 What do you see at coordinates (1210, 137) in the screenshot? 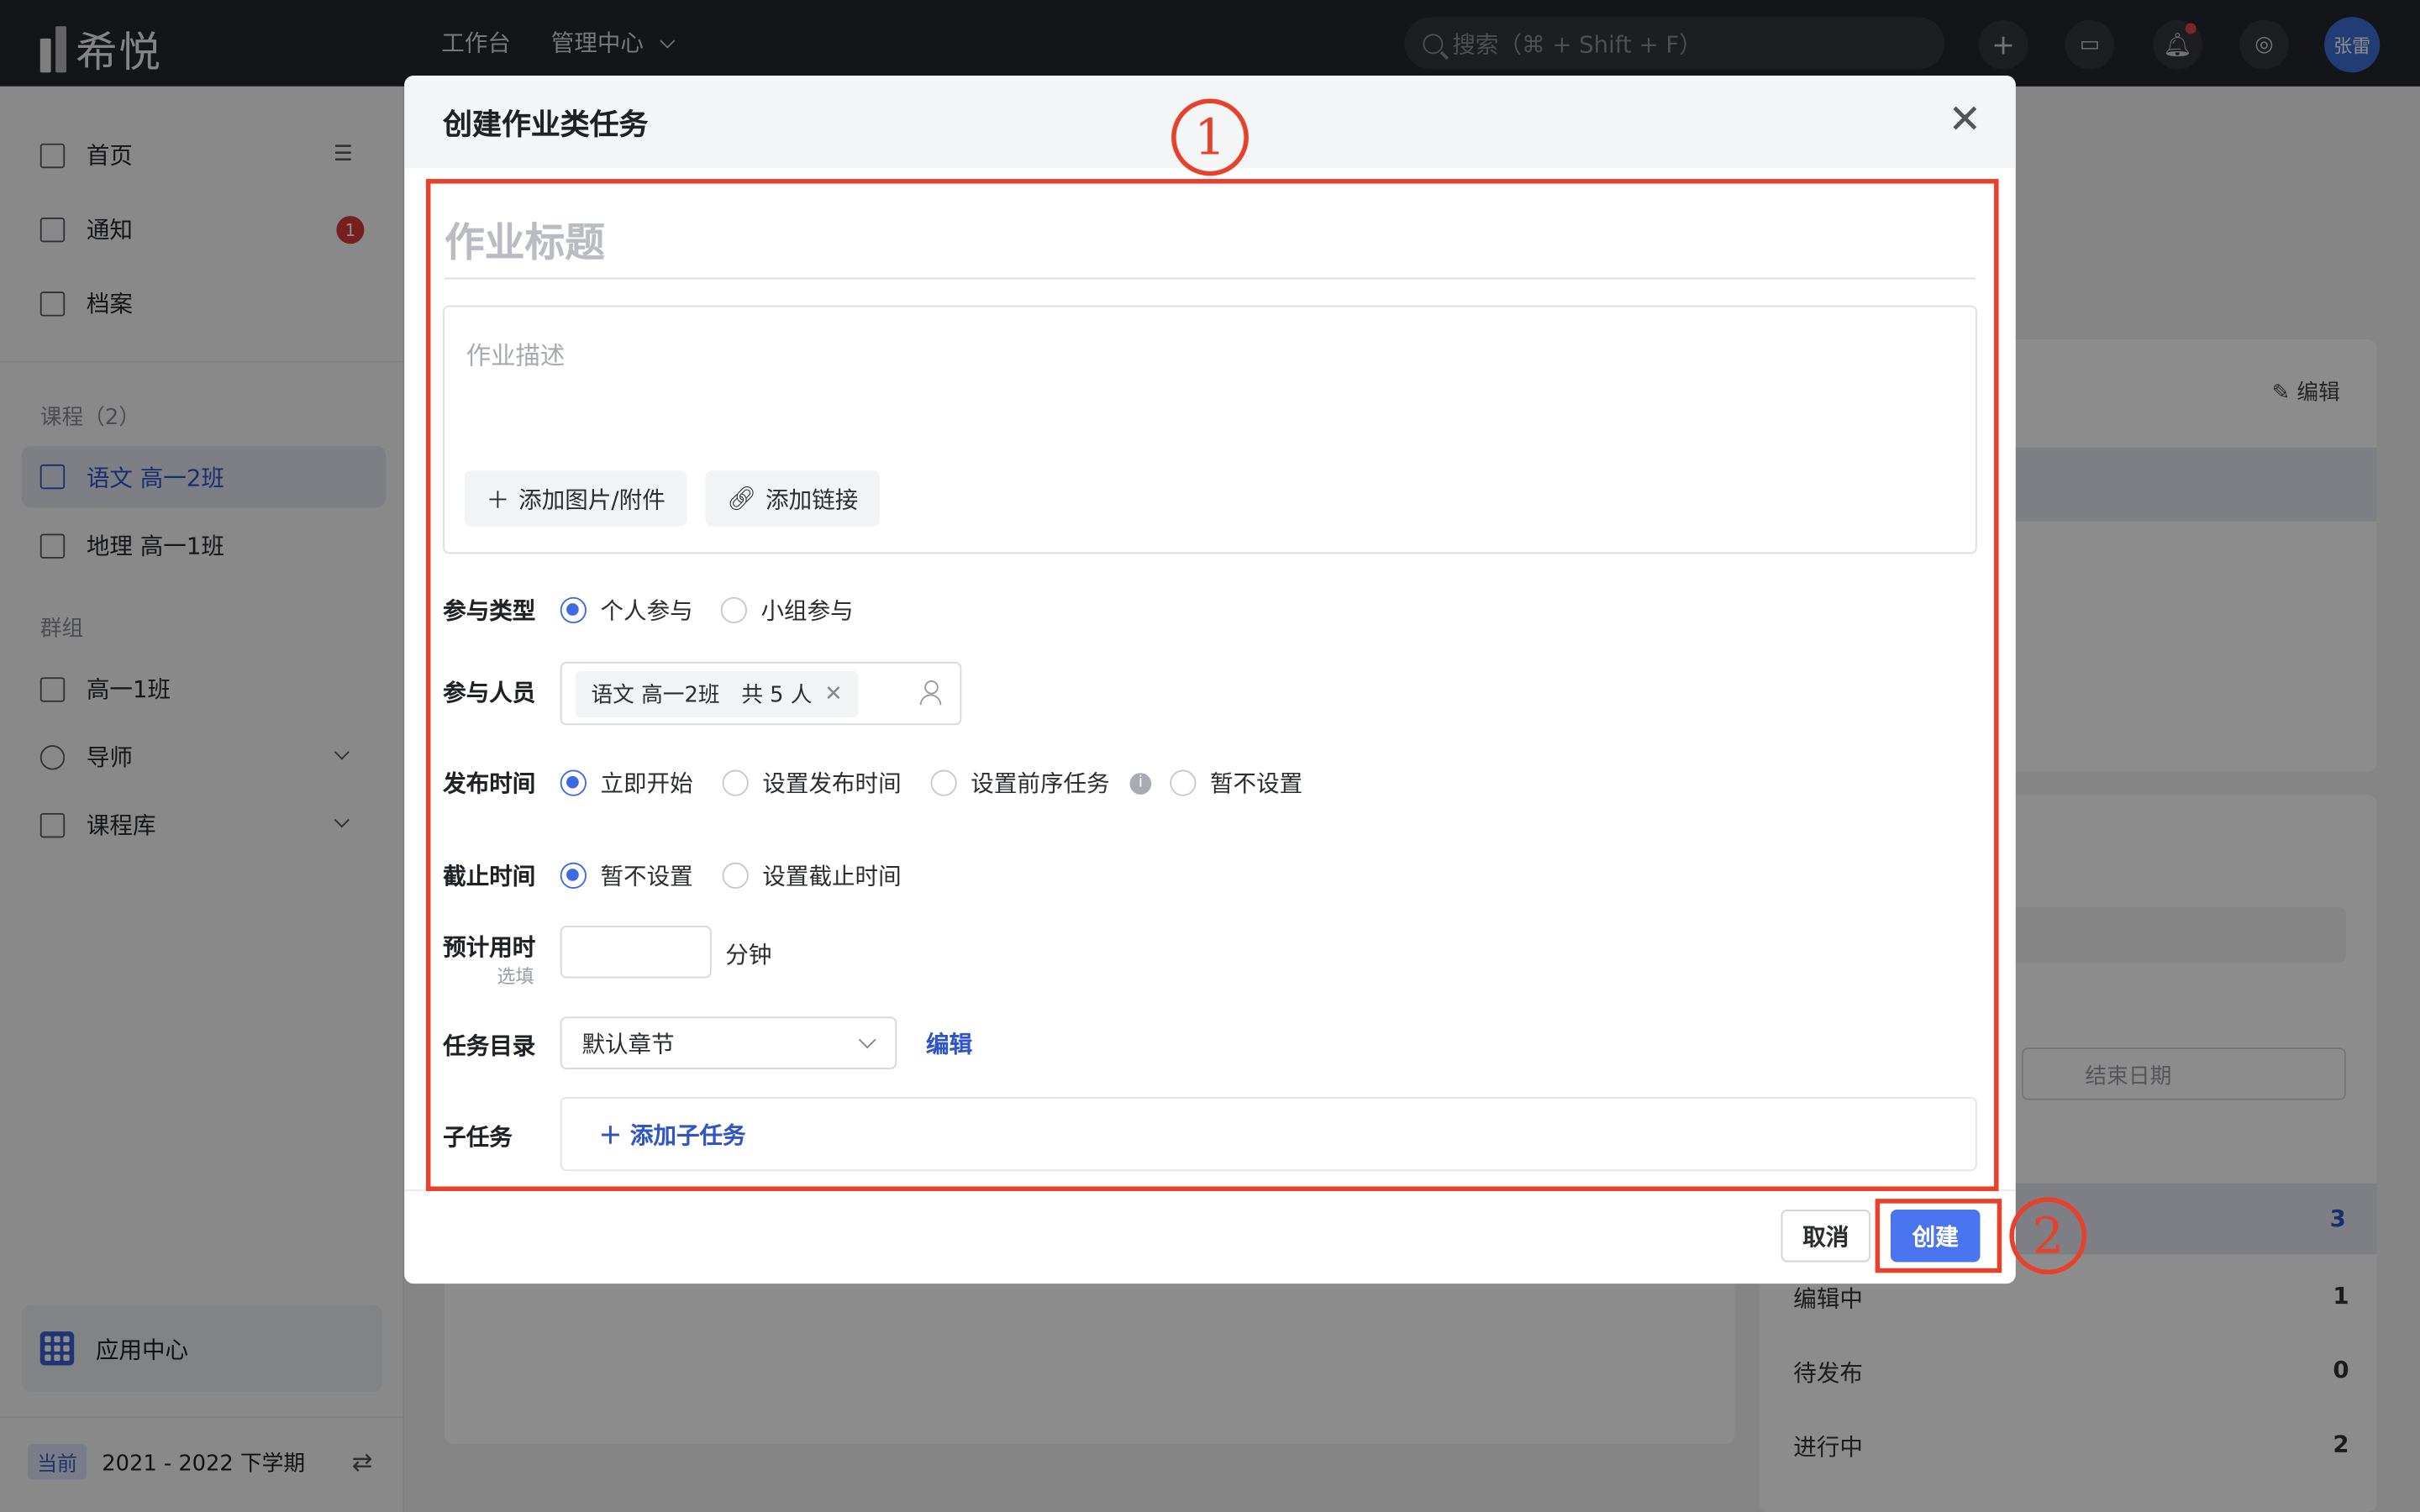
I see `annotation-step-1: 1` at bounding box center [1210, 137].